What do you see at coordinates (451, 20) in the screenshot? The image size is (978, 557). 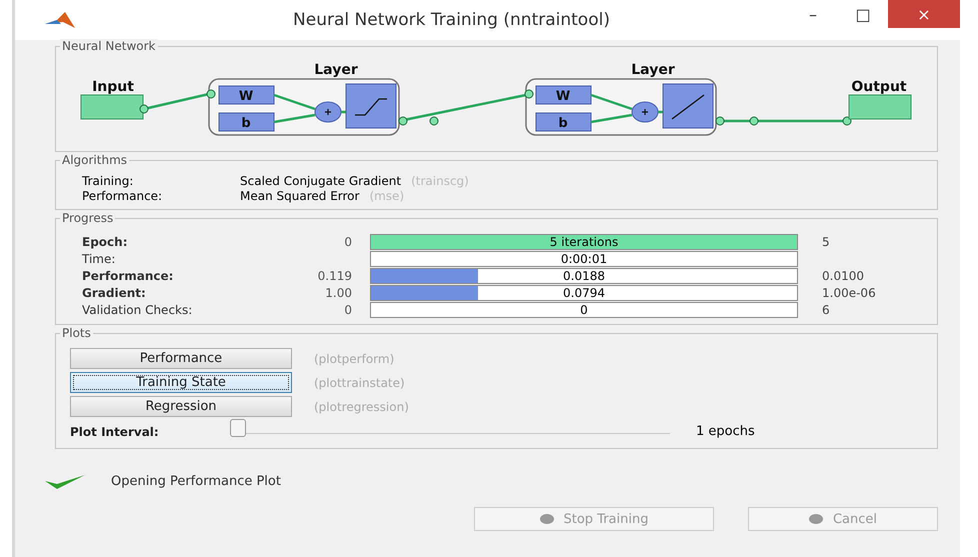 I see `window-title: Neural Network Training (nntraintool)` at bounding box center [451, 20].